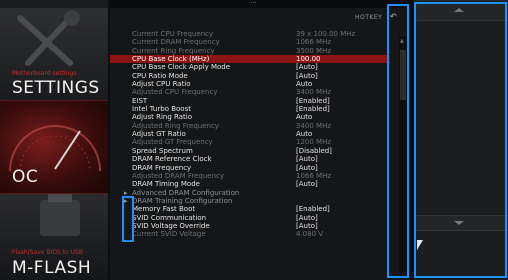 The height and width of the screenshot is (280, 508). Describe the element at coordinates (249, 84) in the screenshot. I see `setting-row: Adjust CPU Ratio Auto` at that location.